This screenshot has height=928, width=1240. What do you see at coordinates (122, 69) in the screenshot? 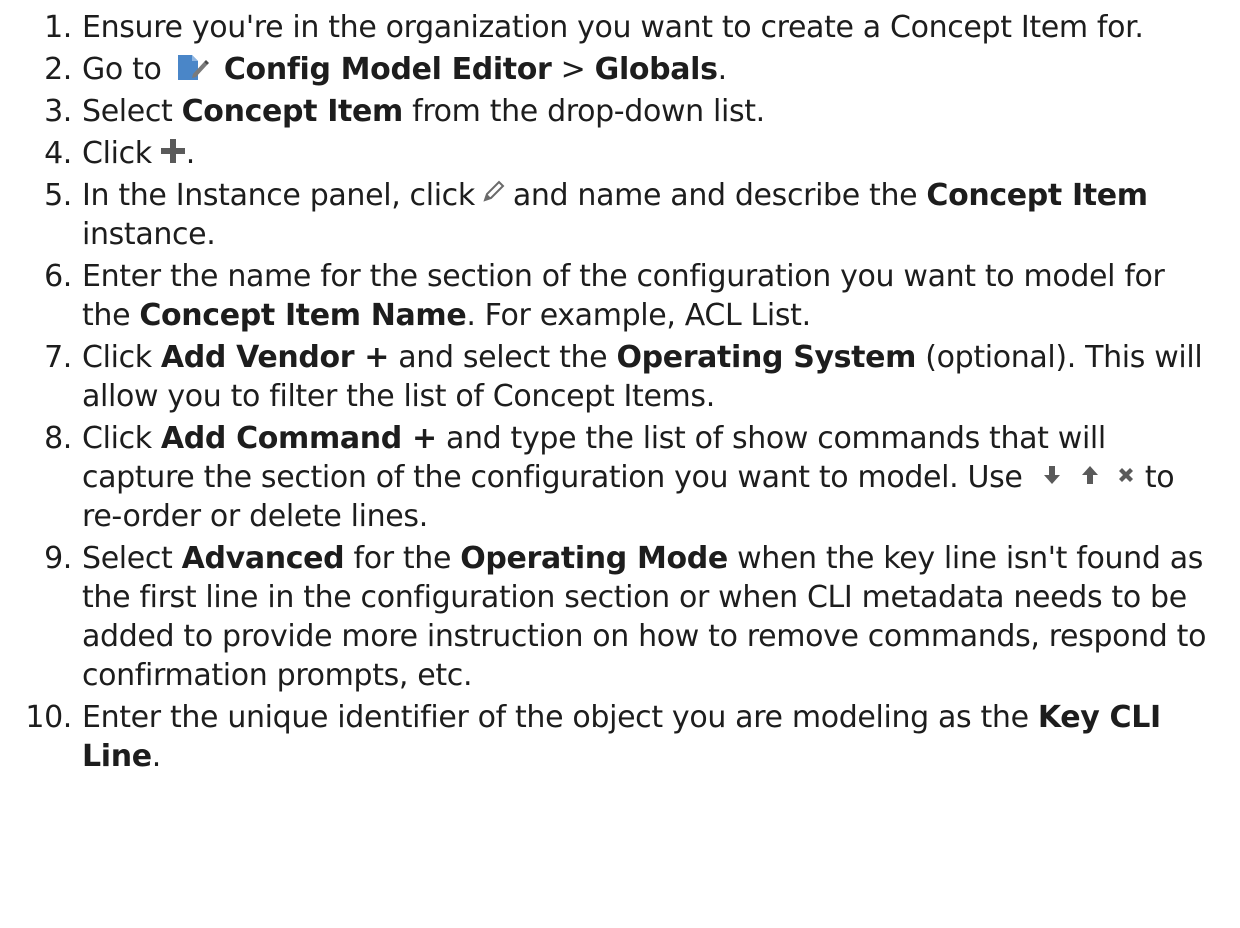
I see `step-text: Go to` at bounding box center [122, 69].